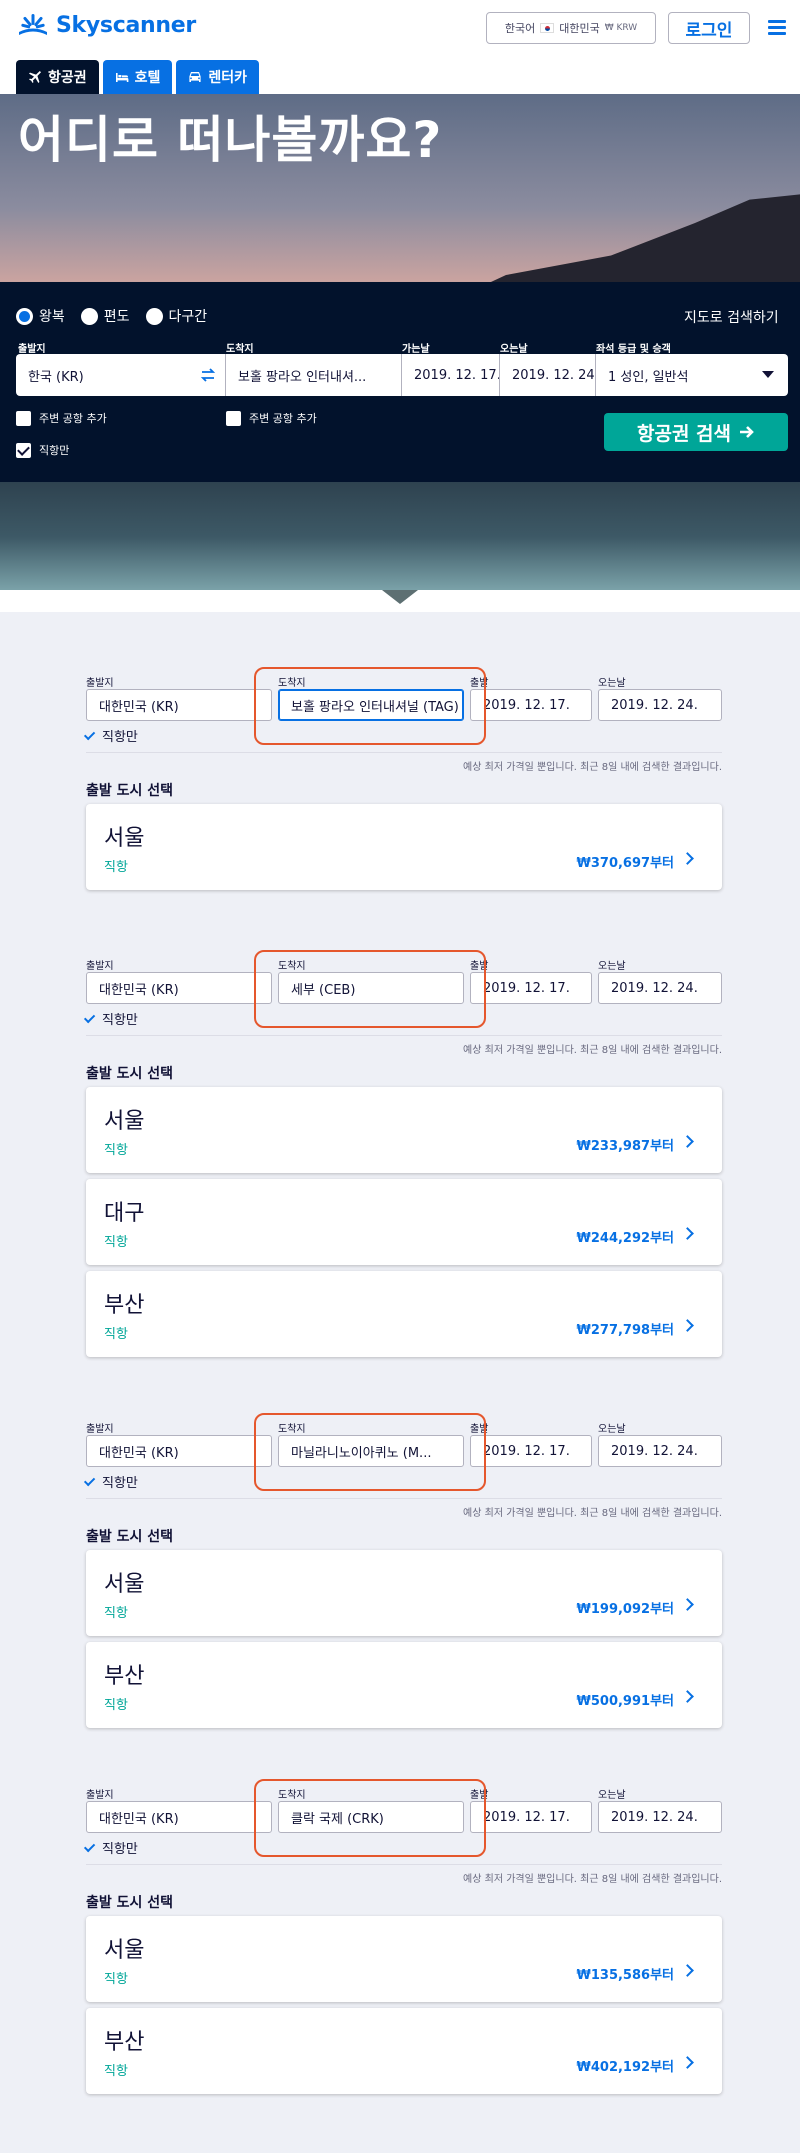  What do you see at coordinates (208, 375) in the screenshot?
I see `swap-icon` at bounding box center [208, 375].